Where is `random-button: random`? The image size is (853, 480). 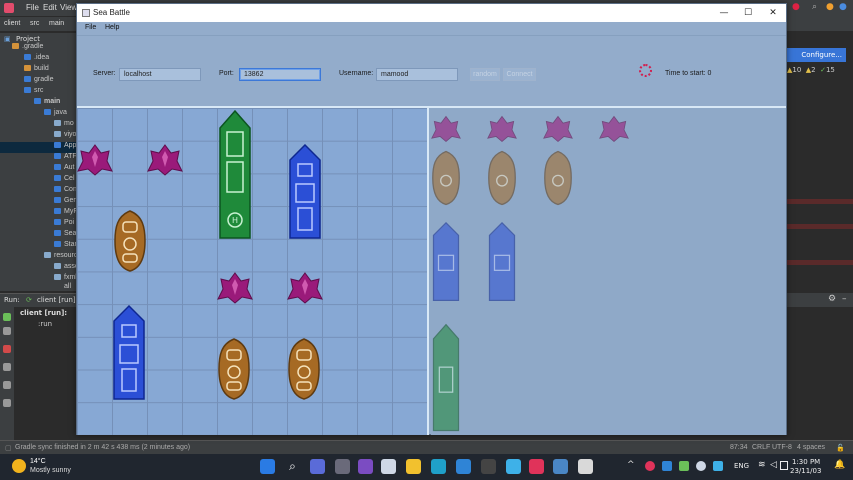 random-button: random is located at coordinates (485, 74).